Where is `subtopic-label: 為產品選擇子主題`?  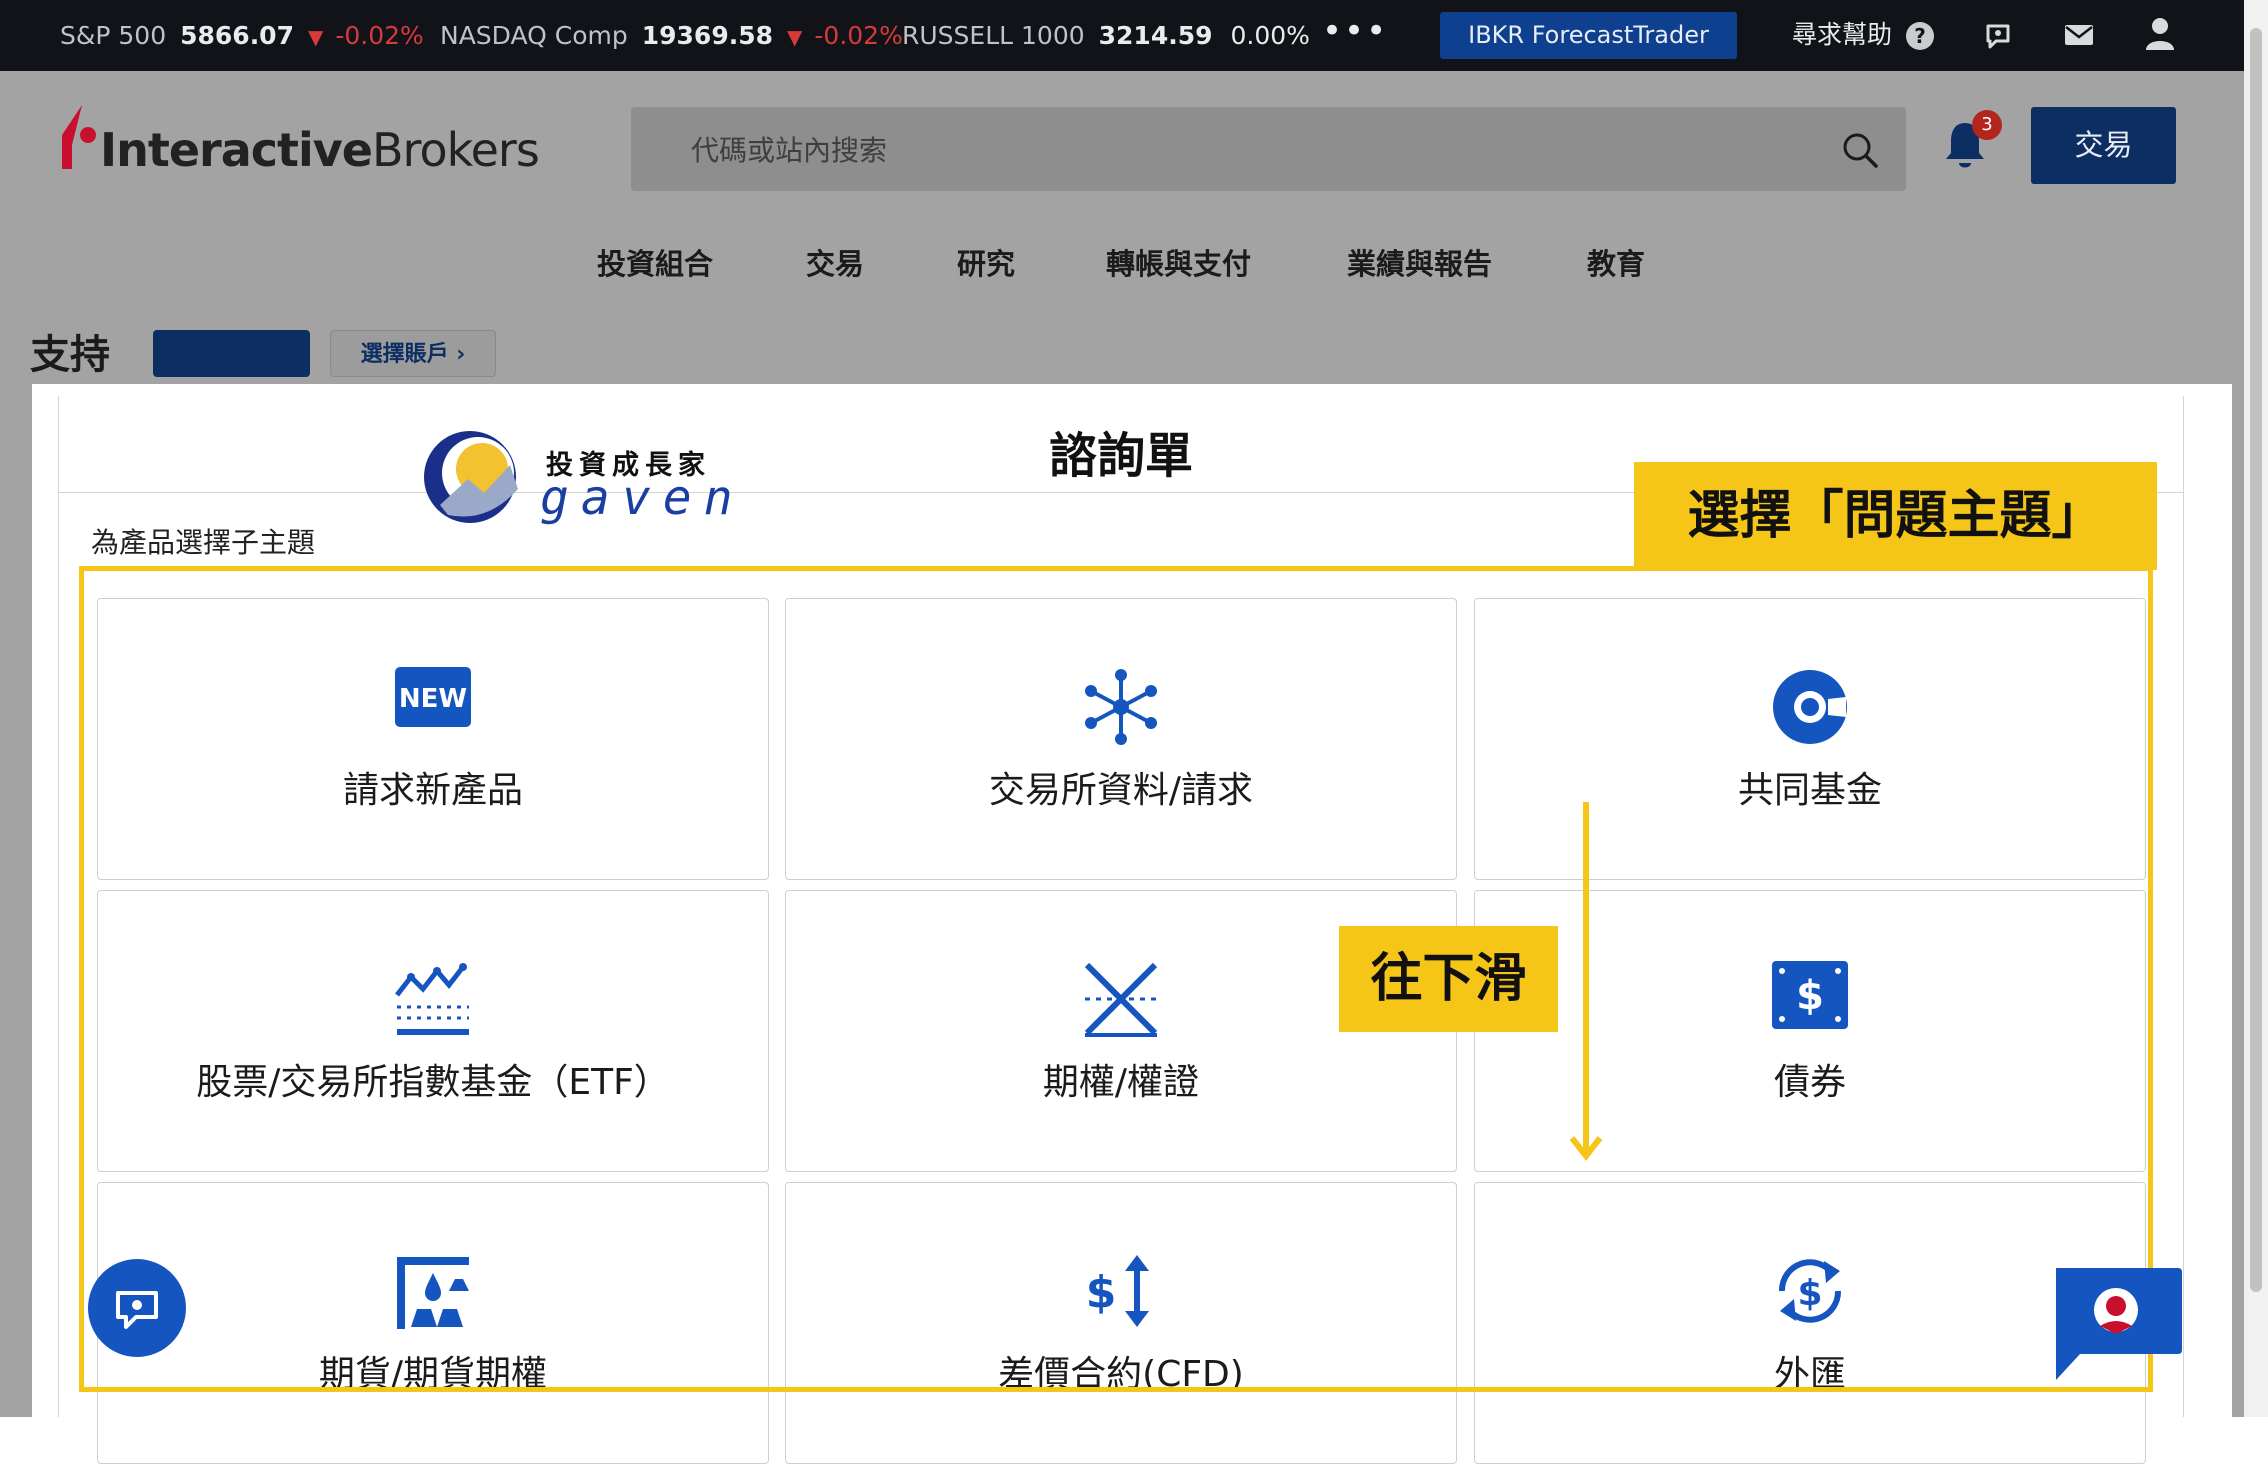 subtopic-label: 為產品選擇子主題 is located at coordinates (203, 542).